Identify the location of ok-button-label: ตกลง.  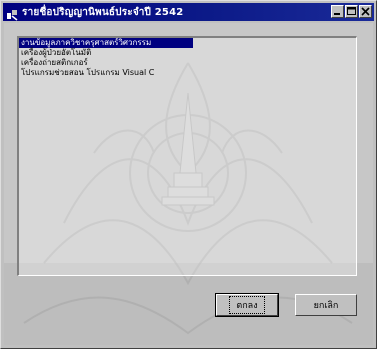
(247, 305).